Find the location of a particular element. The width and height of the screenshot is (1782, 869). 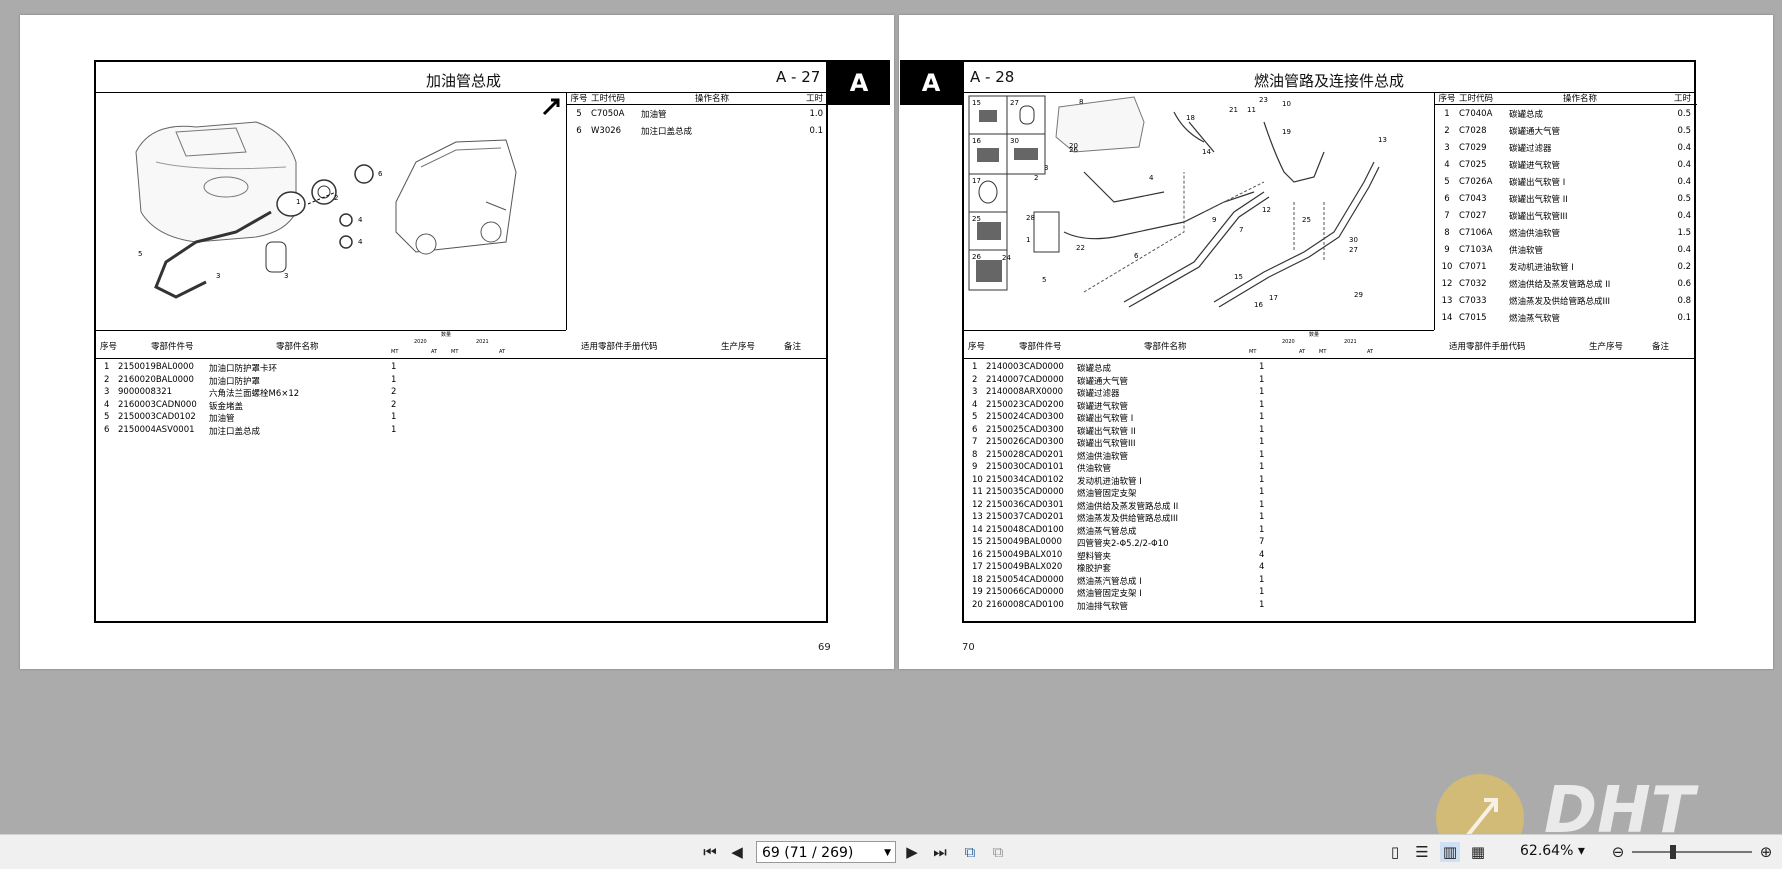

labor-op-row: 6 C7043 碳罐出气软管 II 0.5 is located at coordinates (1567, 199).